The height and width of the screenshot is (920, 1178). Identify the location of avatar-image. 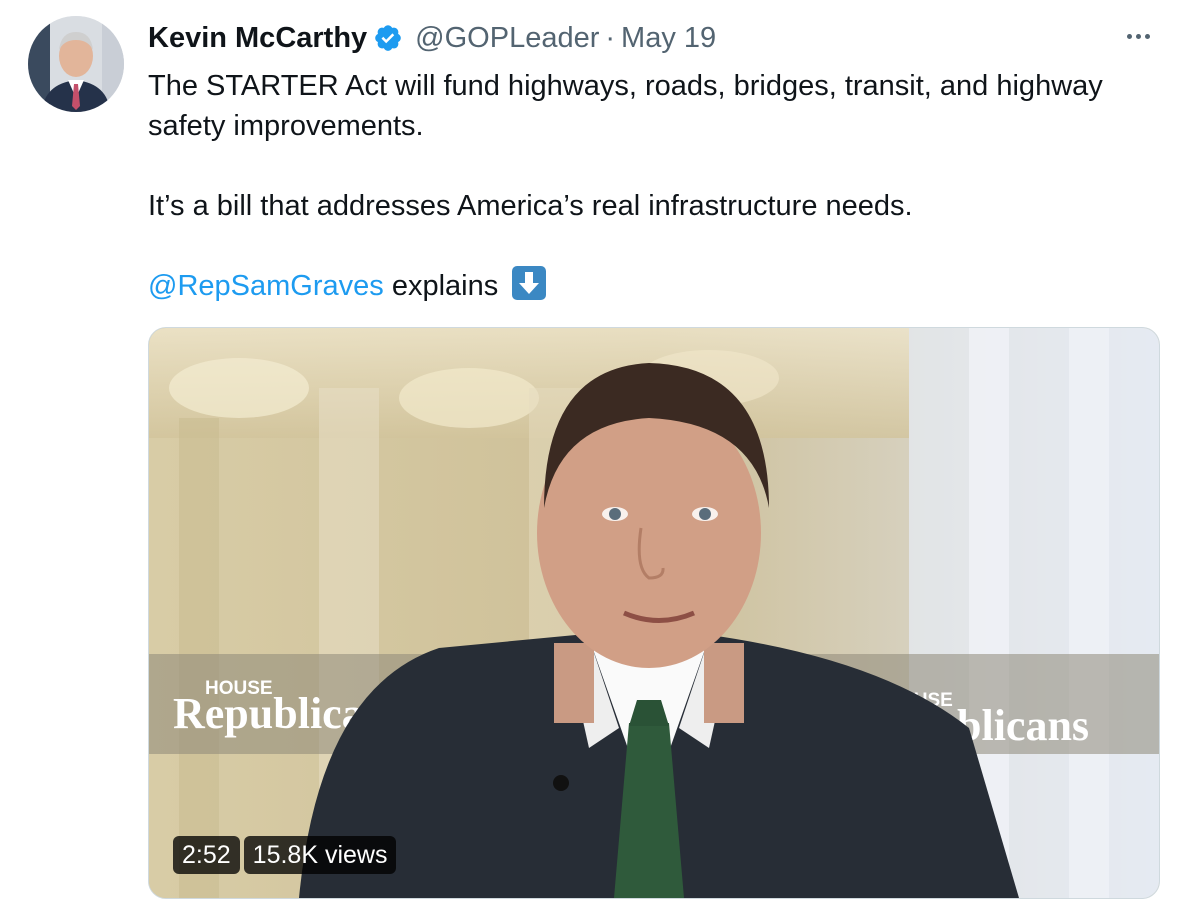
(76, 64).